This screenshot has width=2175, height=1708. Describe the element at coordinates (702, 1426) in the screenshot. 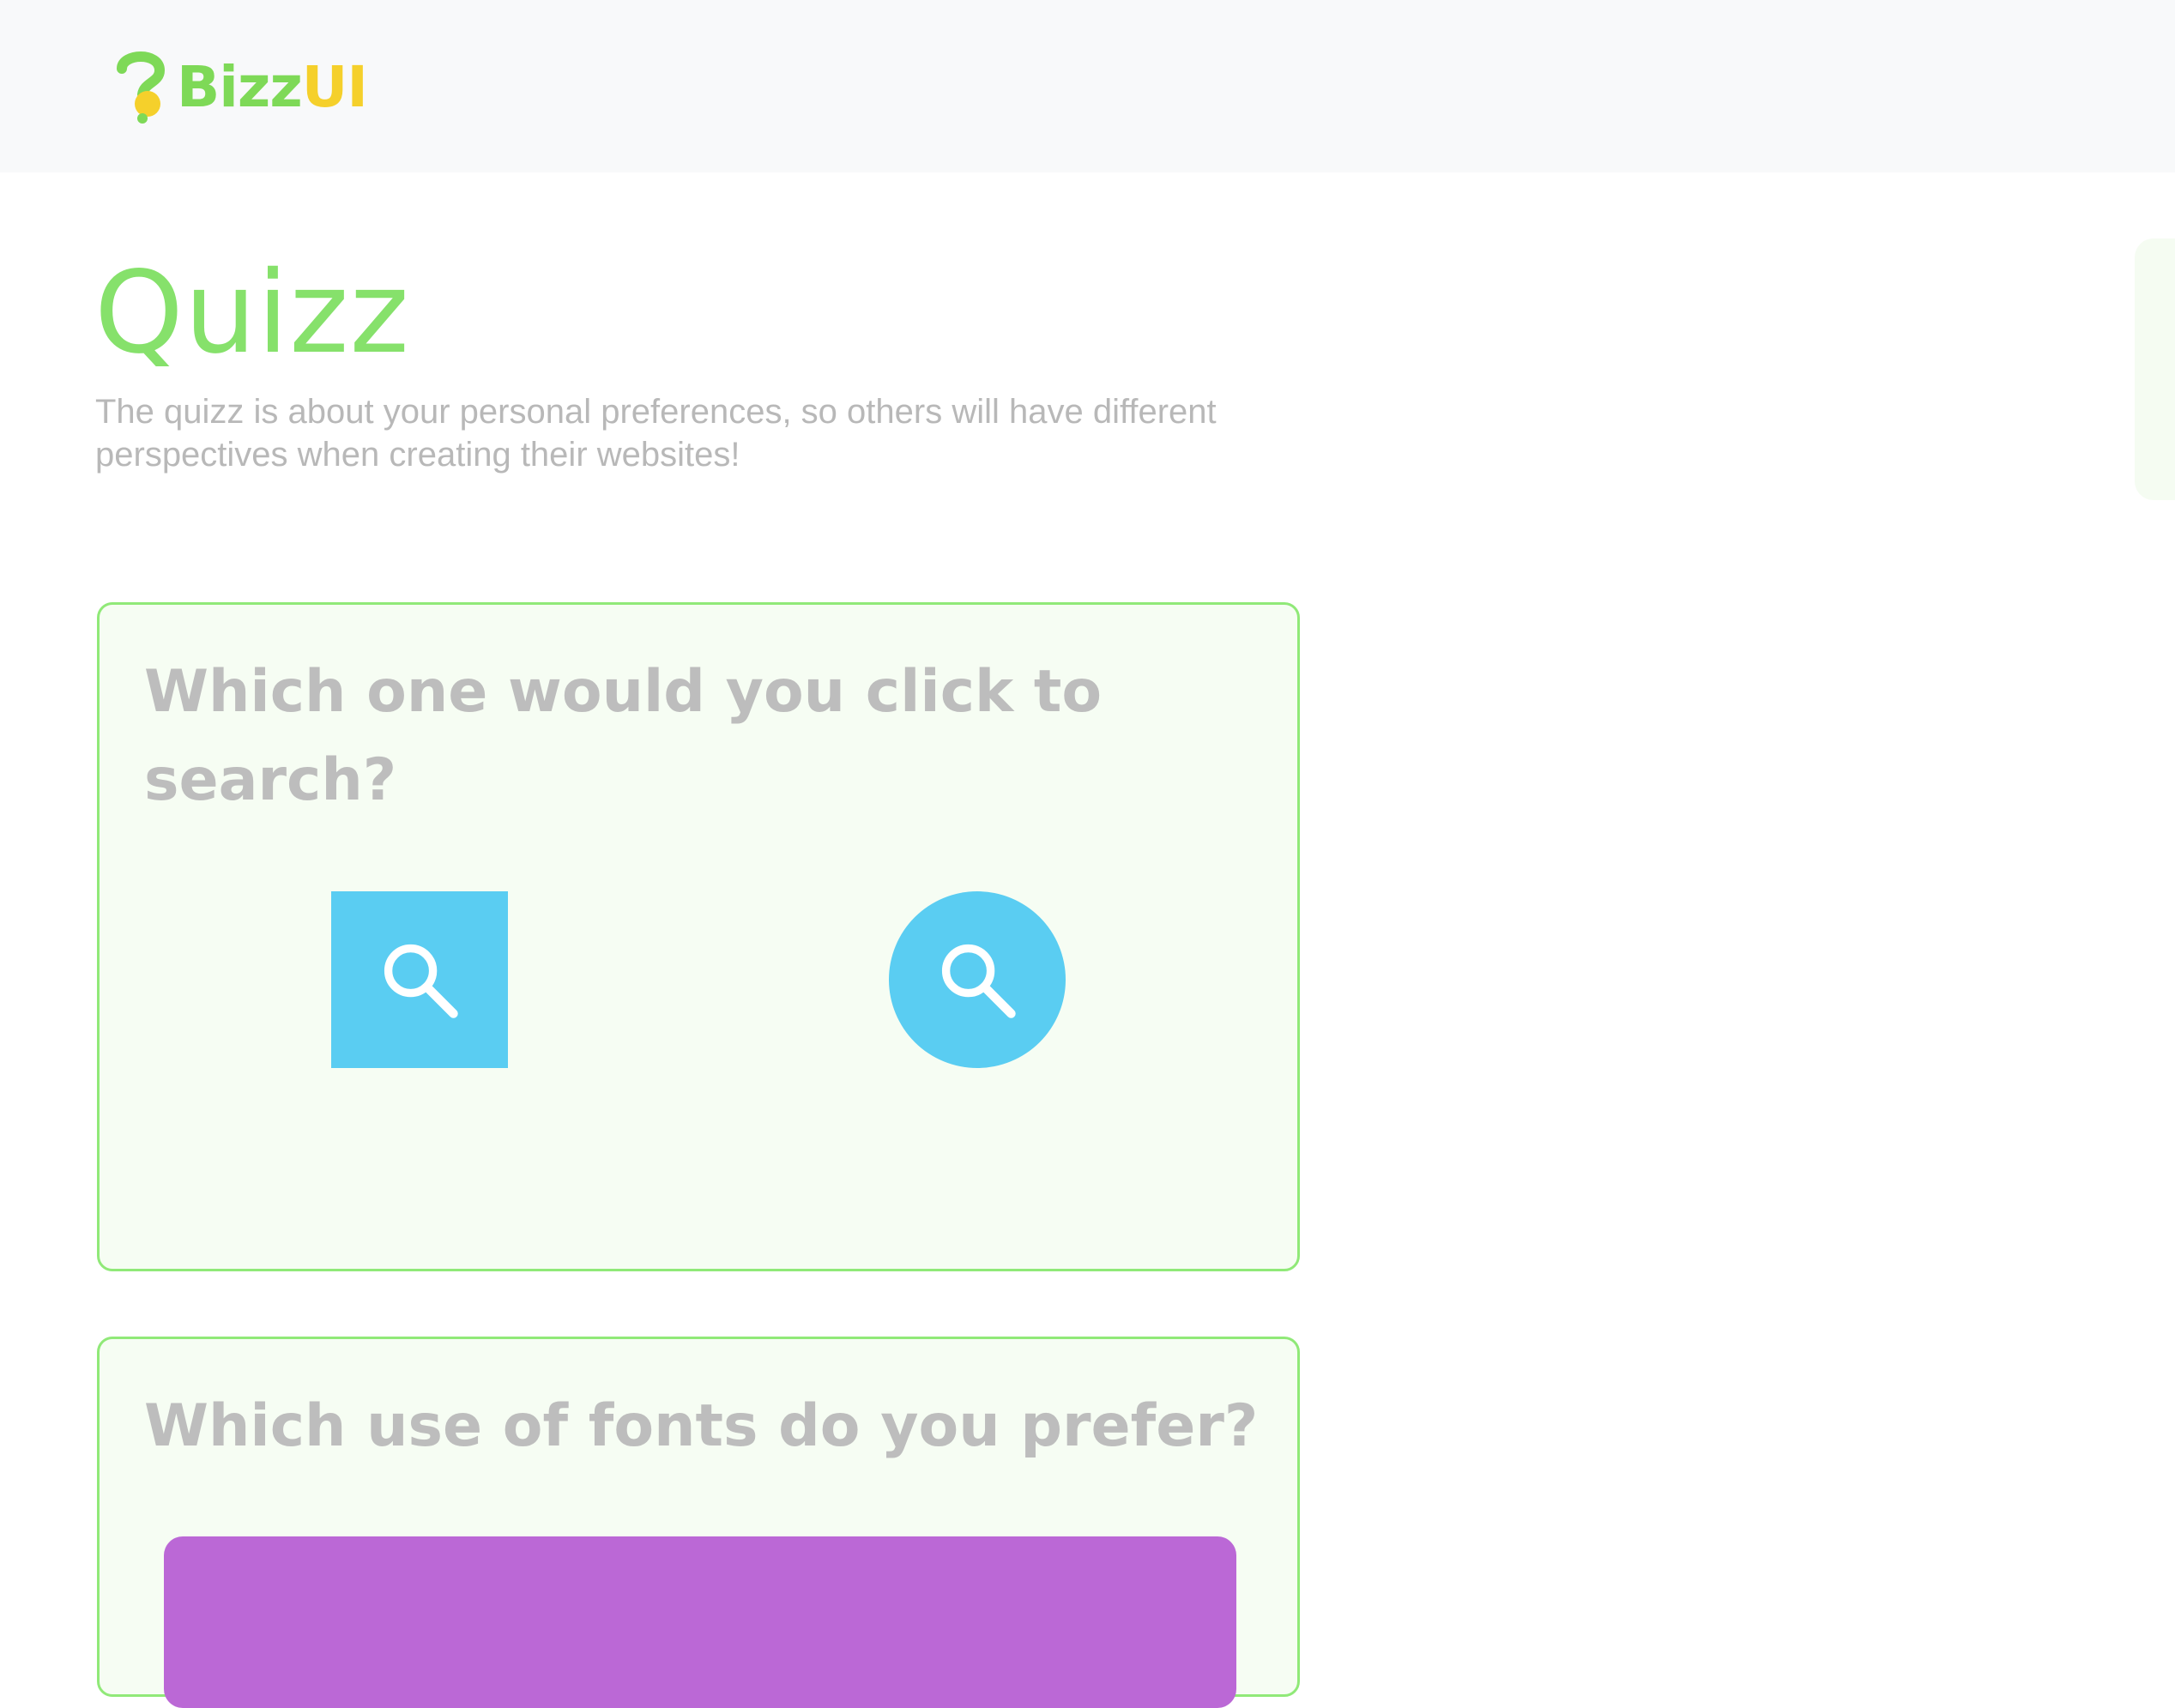

I see `question-text: Which use of fonts do you prefer?` at that location.